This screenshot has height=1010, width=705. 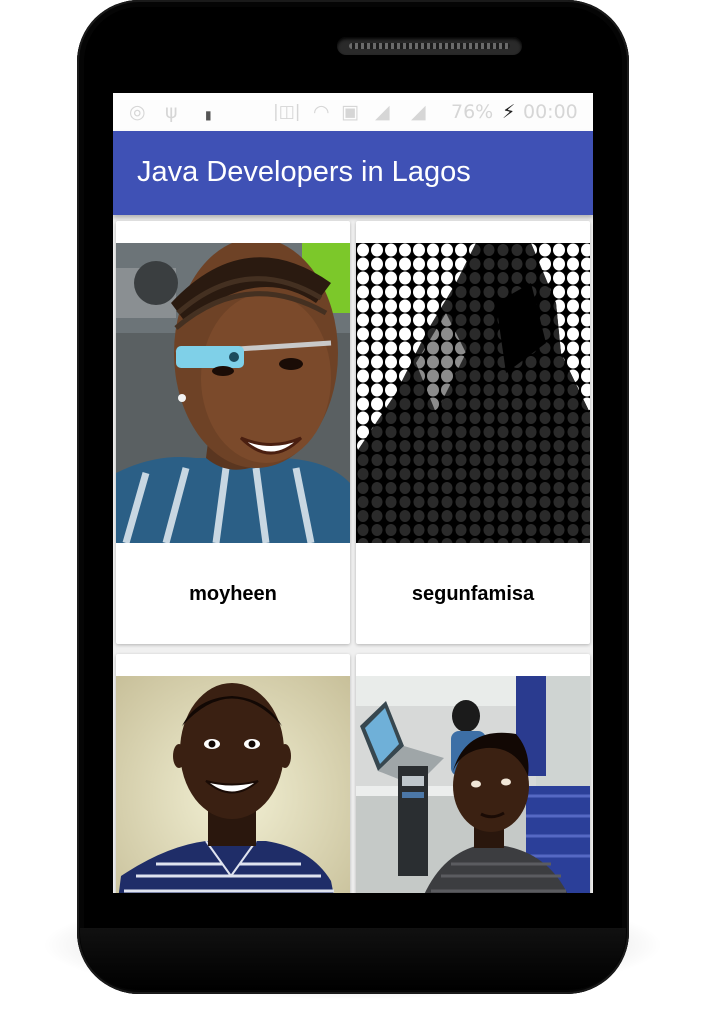 I want to click on app-bar: Java Developers in Lagos, so click(x=353, y=173).